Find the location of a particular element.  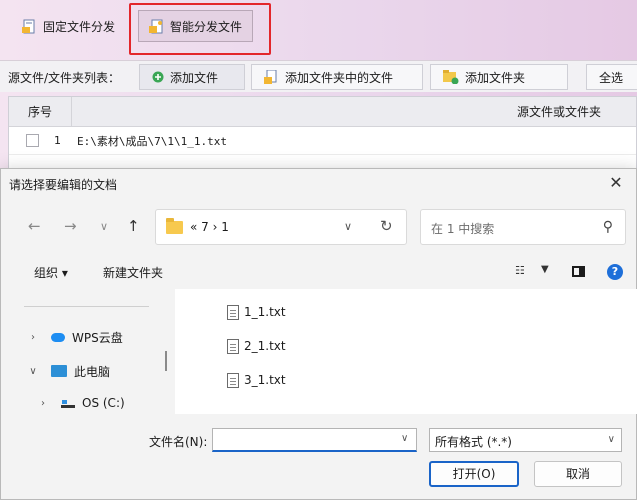

view-options-icon: ☷ is located at coordinates (520, 270).